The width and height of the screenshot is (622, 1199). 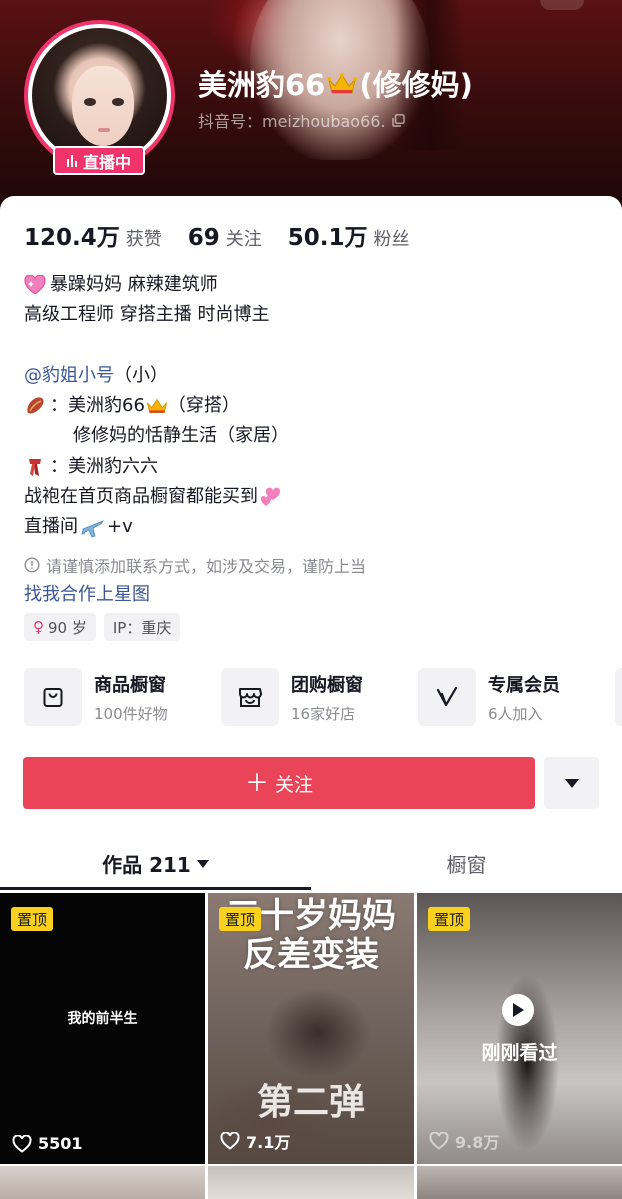 I want to click on stat-following: 69 关注, so click(x=225, y=238).